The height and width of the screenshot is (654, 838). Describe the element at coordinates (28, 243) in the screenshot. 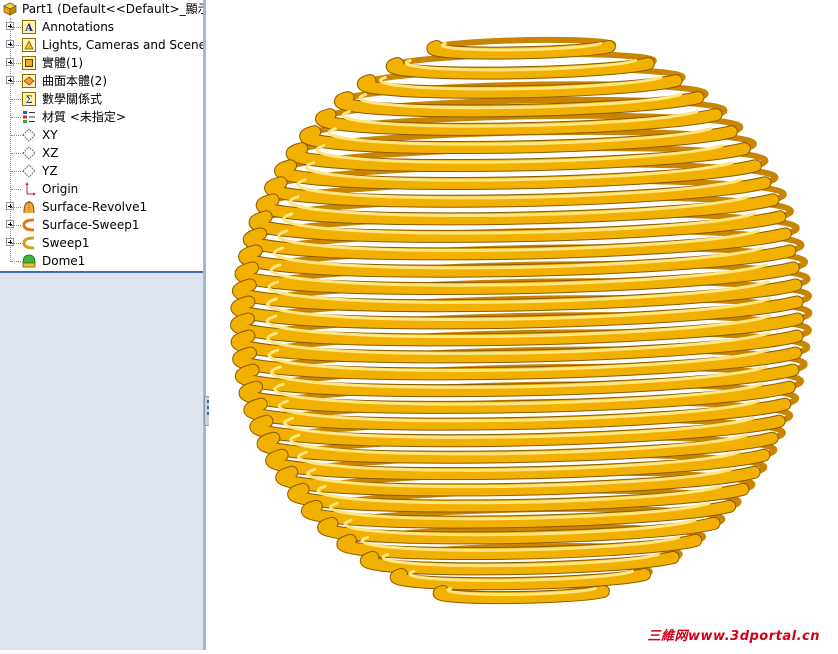

I see `sweep-icon` at that location.